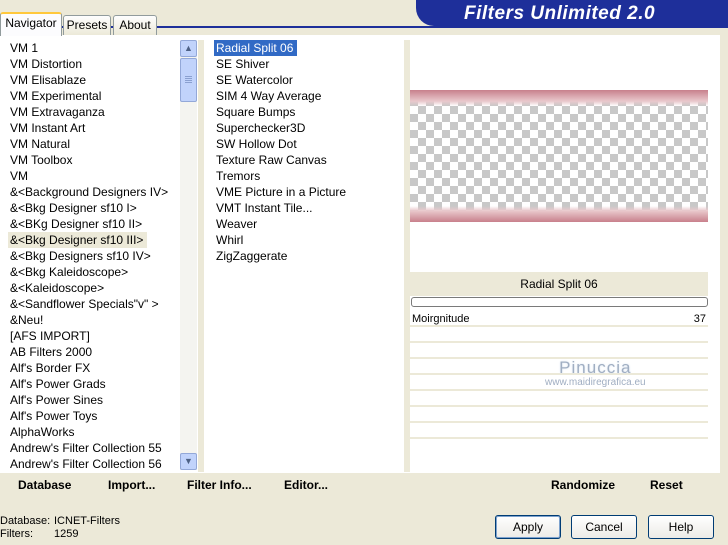 Image resolution: width=728 pixels, height=545 pixels. Describe the element at coordinates (559, 214) in the screenshot. I see `preview-band-bottom` at that location.